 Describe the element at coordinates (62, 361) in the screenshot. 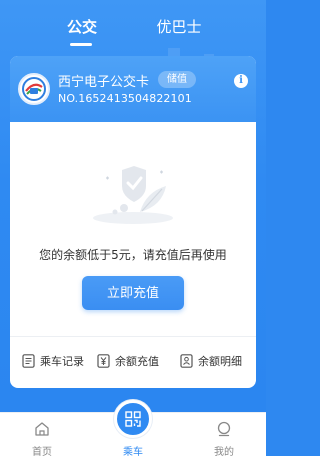

I see `ride-records-label: 乘车记录` at that location.